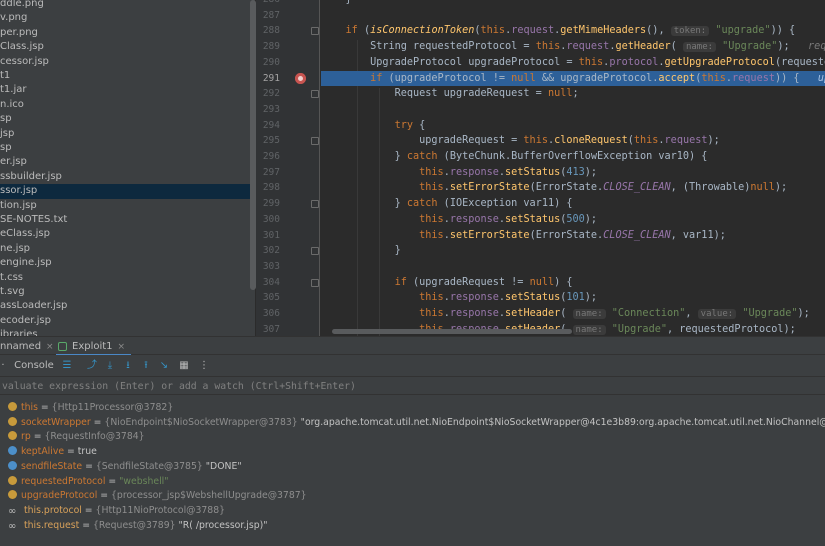 The width and height of the screenshot is (825, 546). Describe the element at coordinates (67, 366) in the screenshot. I see `threads-list-icon: ☰` at that location.